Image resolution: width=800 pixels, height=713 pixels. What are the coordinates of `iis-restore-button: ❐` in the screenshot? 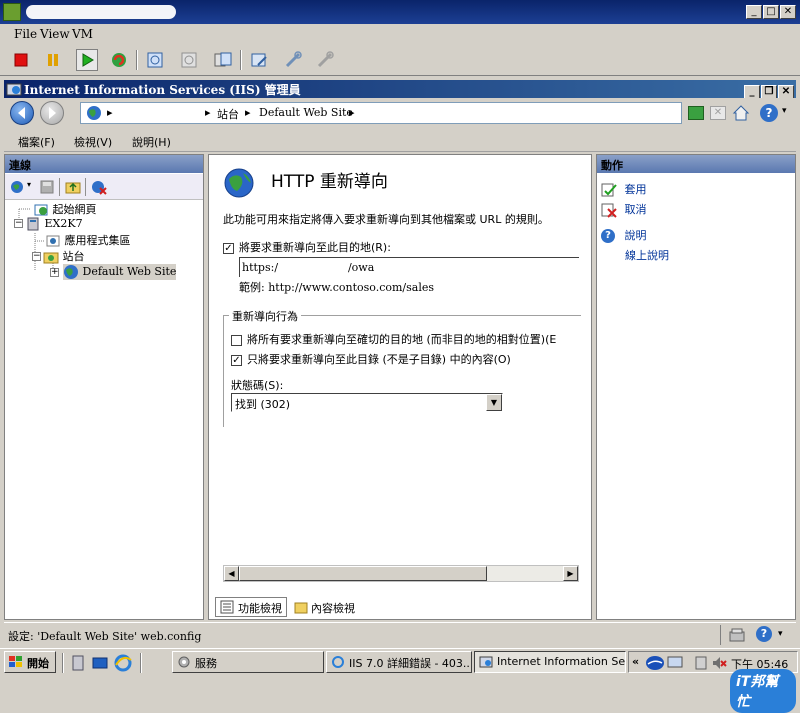 It's located at (769, 92).